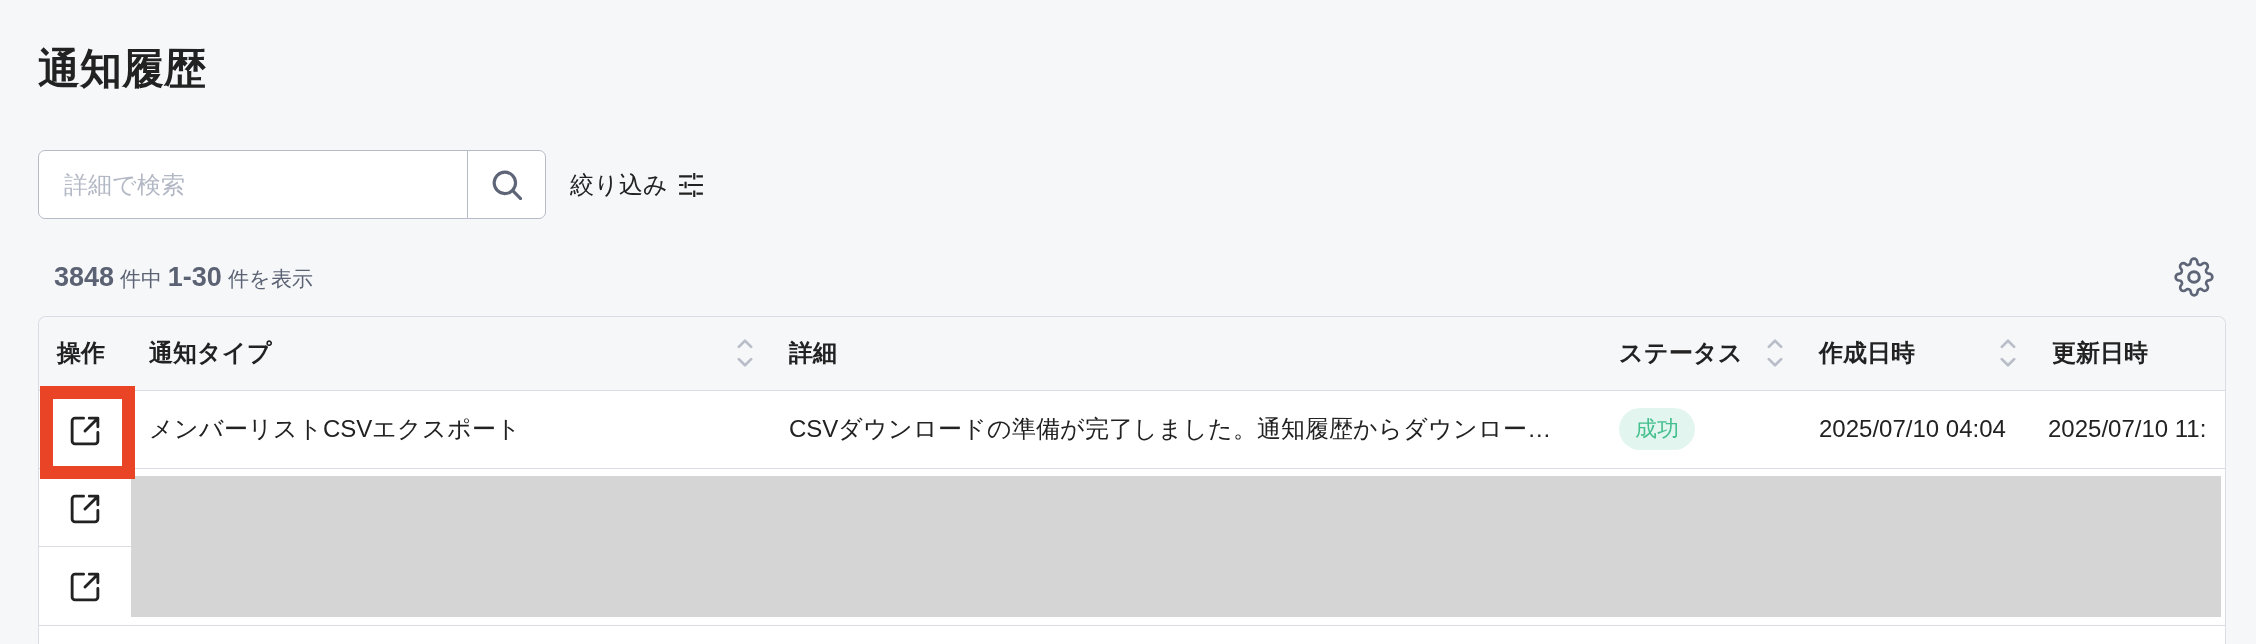  What do you see at coordinates (637, 184) in the screenshot?
I see `filter-button: 絞り込み` at bounding box center [637, 184].